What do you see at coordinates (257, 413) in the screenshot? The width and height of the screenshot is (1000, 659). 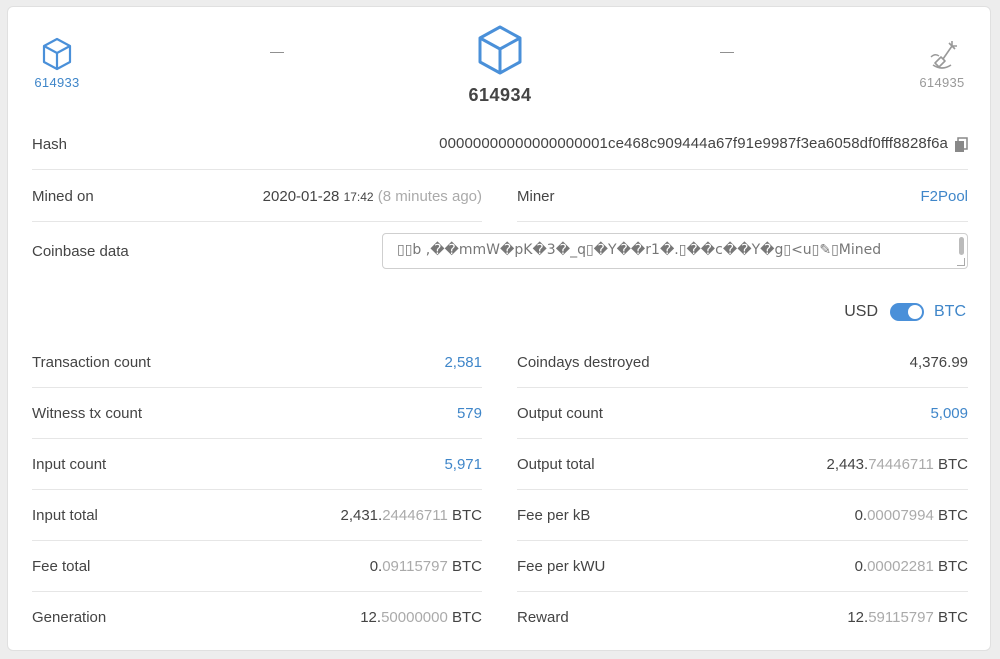 I see `stat-row-witness-tx-count: Witness tx count 579` at bounding box center [257, 413].